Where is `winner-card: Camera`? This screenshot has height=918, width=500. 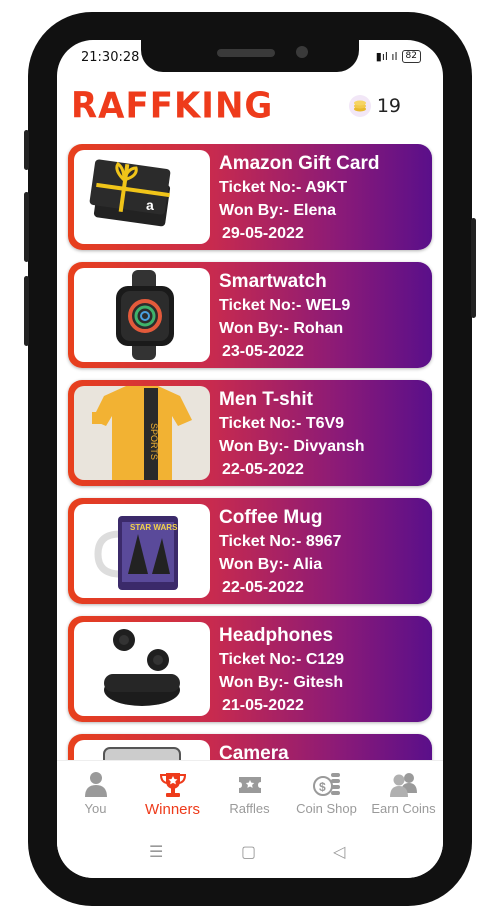
winner-card: Camera is located at coordinates (250, 747).